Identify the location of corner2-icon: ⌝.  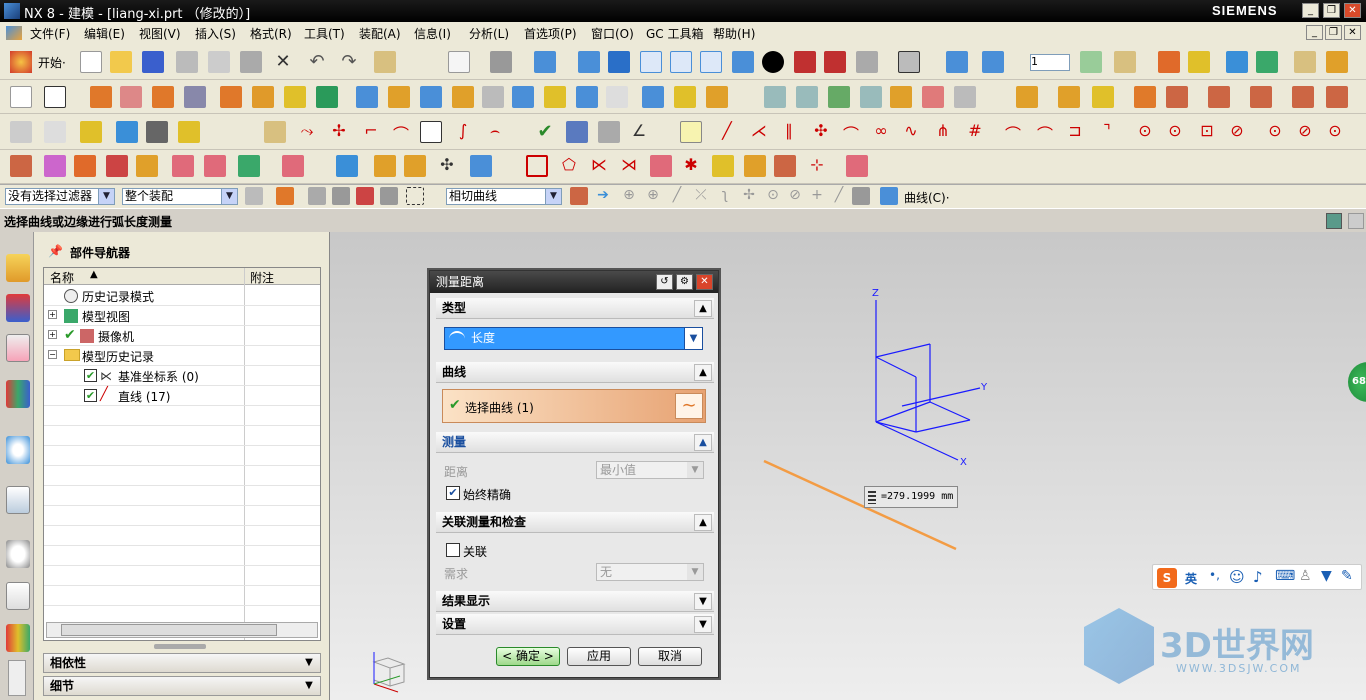
(1107, 132).